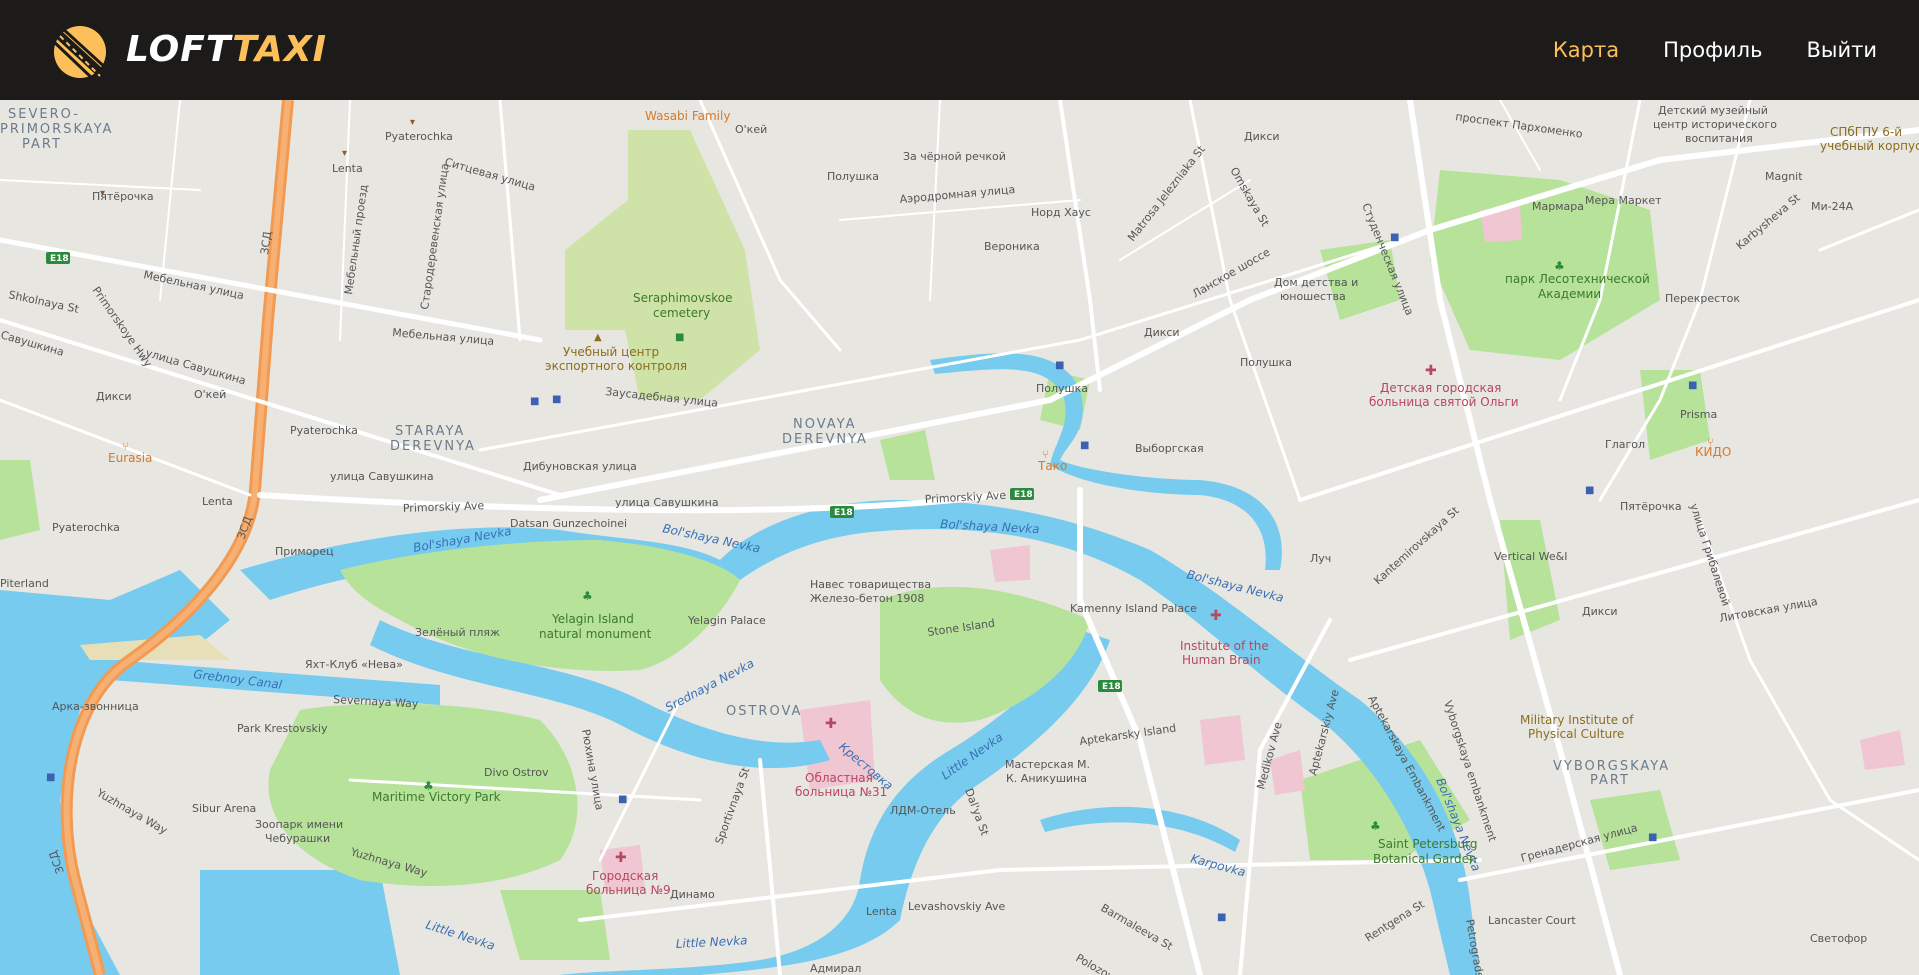 The image size is (1919, 975). What do you see at coordinates (344, 153) in the screenshot?
I see `shop-icon: ▾` at bounding box center [344, 153].